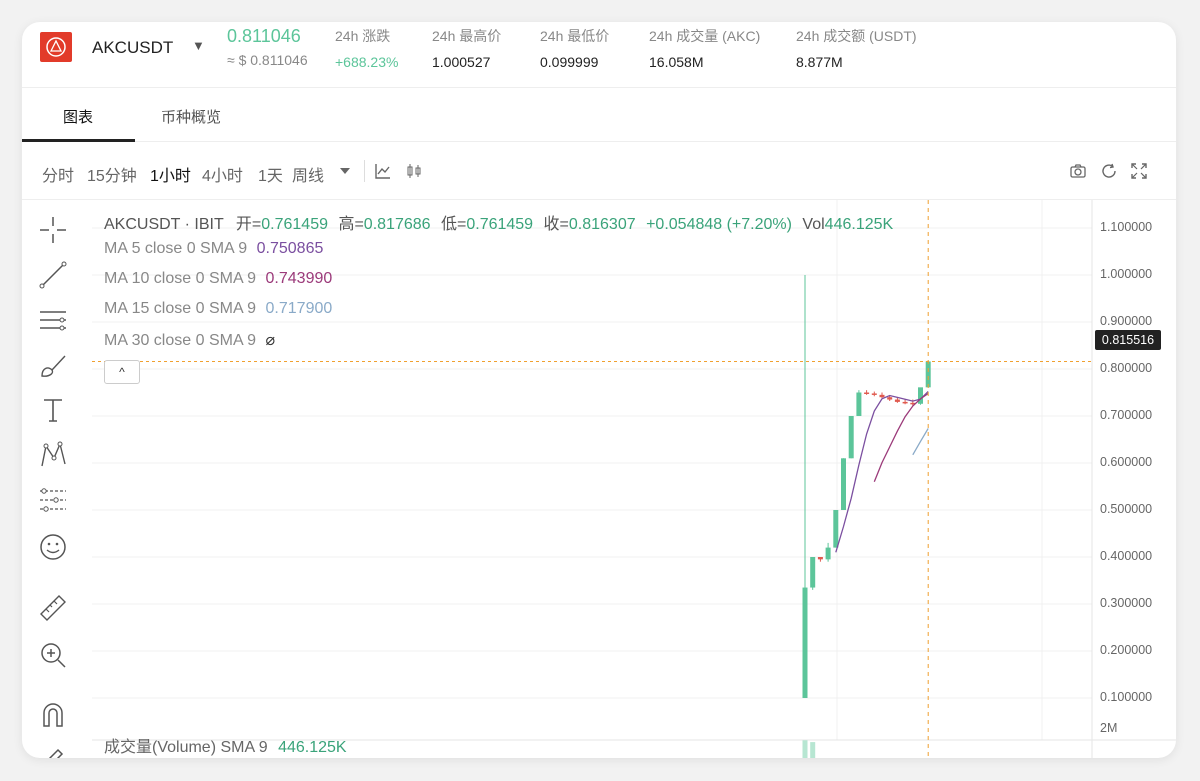  I want to click on emoji-icon, so click(53, 547).